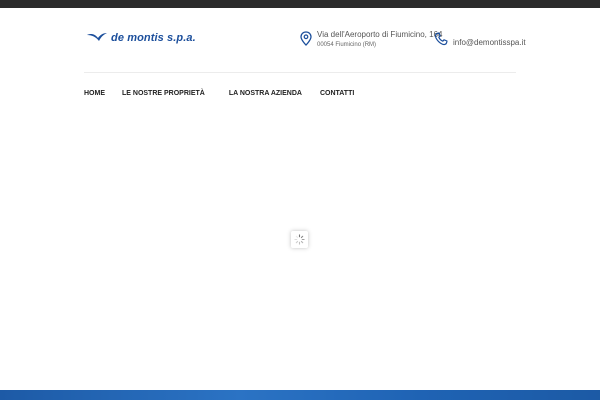 This screenshot has height=400, width=600. What do you see at coordinates (300, 4) in the screenshot?
I see `top-bar` at bounding box center [300, 4].